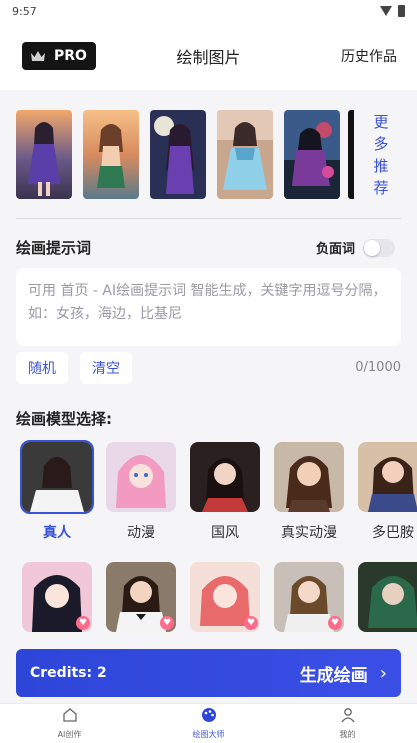 Image resolution: width=417 pixels, height=743 pixels. What do you see at coordinates (401, 11) in the screenshot?
I see `battery-icon` at bounding box center [401, 11].